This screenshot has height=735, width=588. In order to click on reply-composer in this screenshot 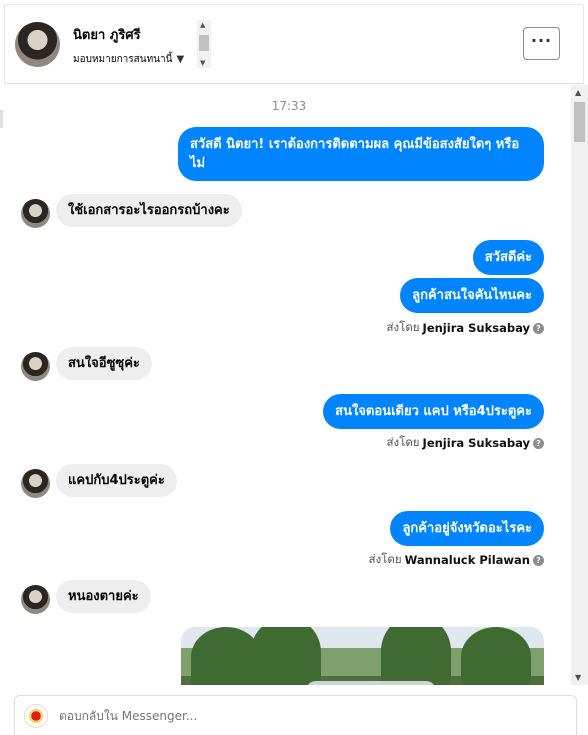, I will do `click(295, 715)`.